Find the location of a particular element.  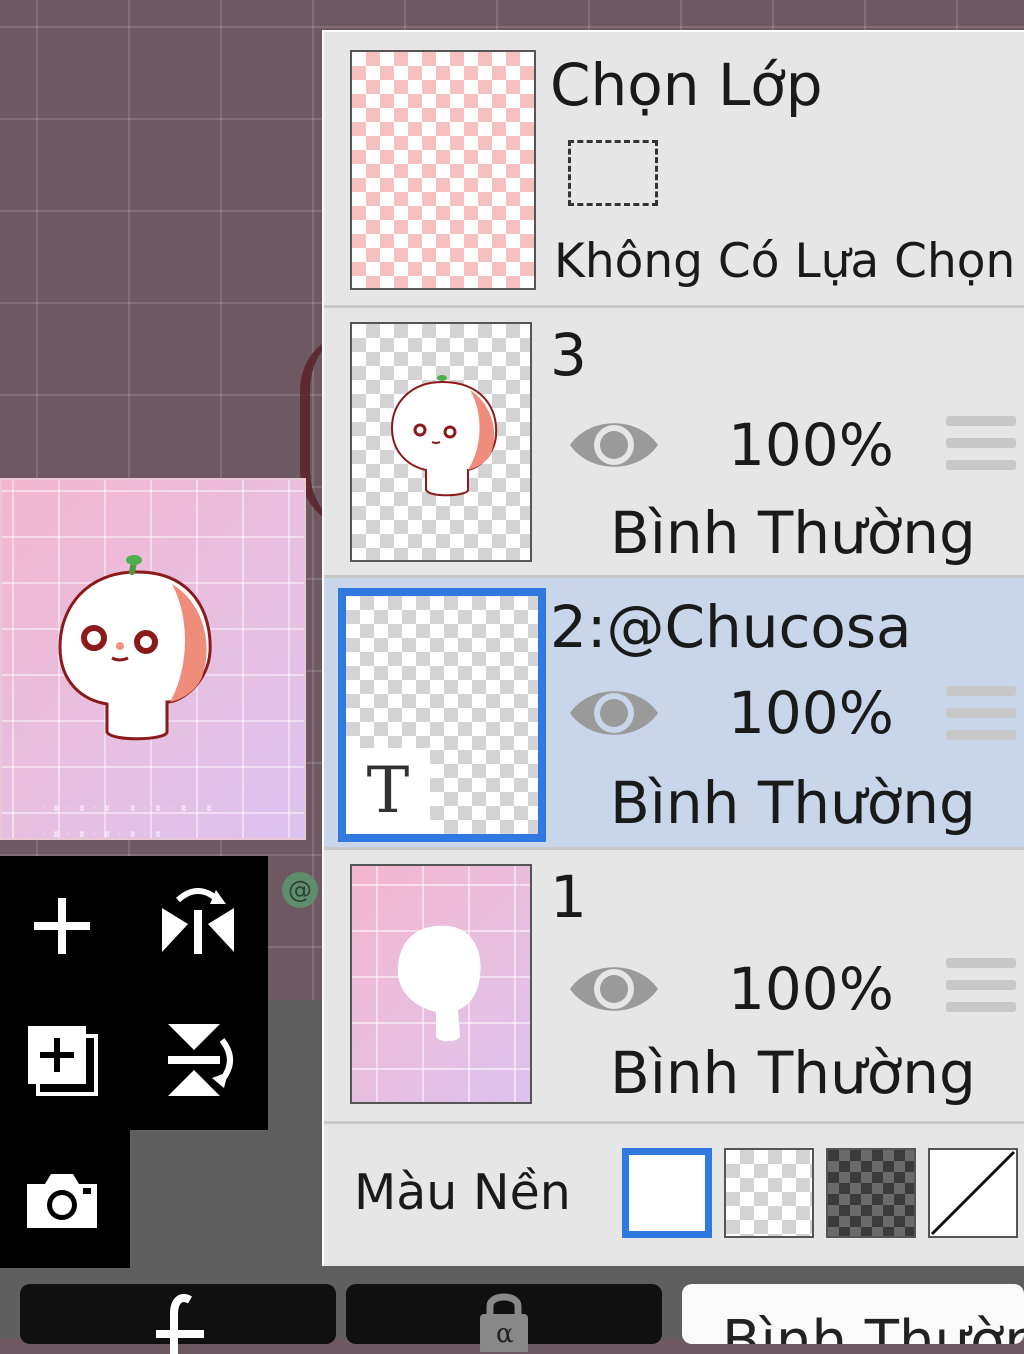

camera-icon is located at coordinates (62, 1200).